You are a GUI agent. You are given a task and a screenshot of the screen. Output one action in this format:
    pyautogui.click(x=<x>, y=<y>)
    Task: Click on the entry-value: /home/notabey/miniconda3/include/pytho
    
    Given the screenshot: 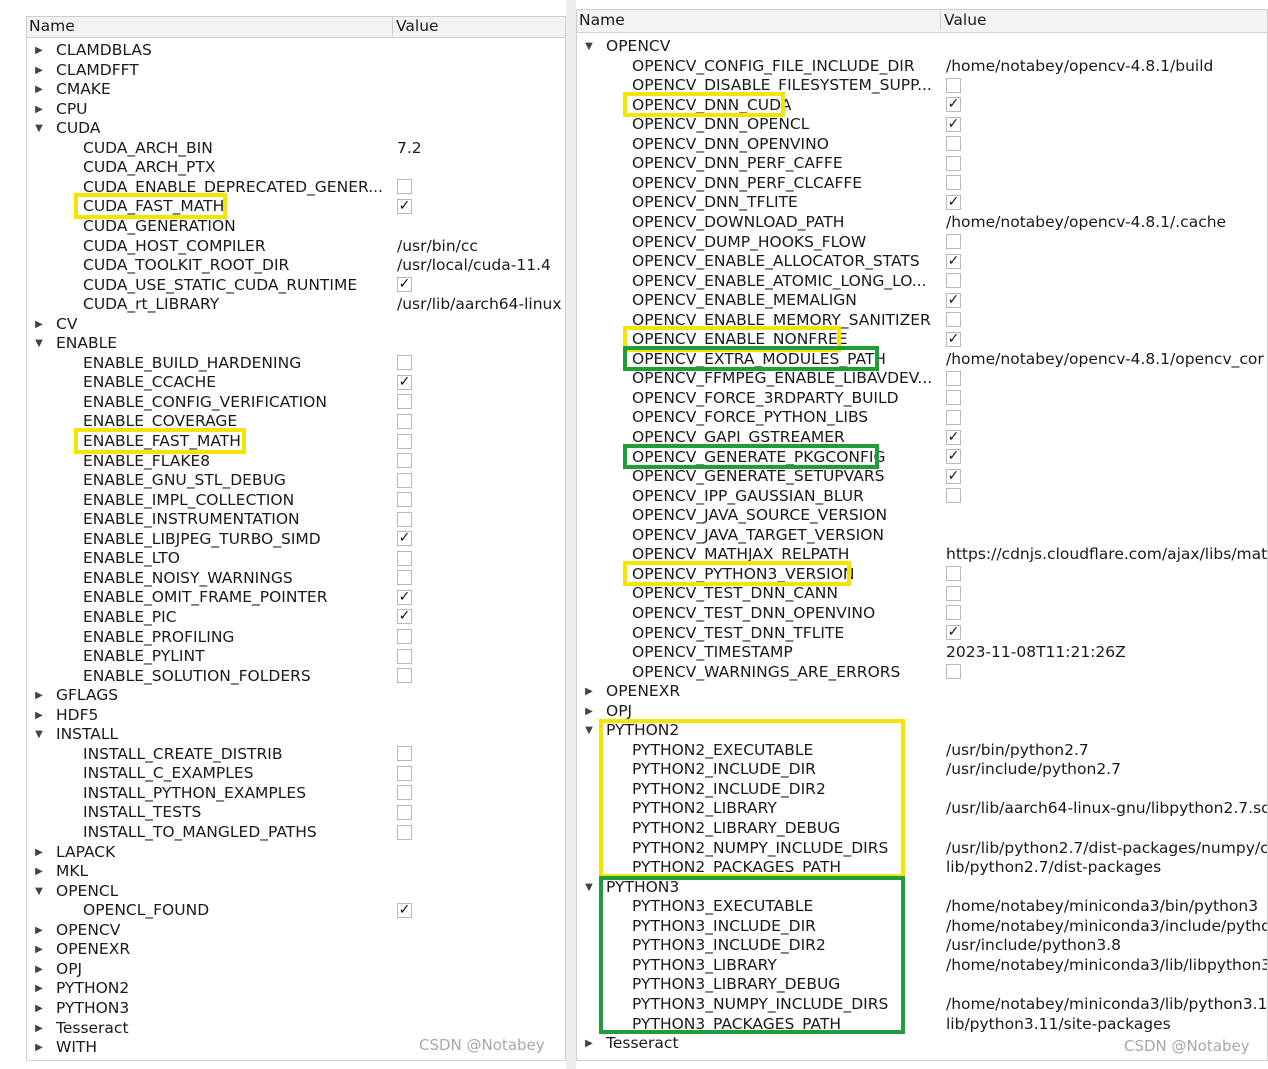 What is the action you would take?
    pyautogui.click(x=1107, y=927)
    